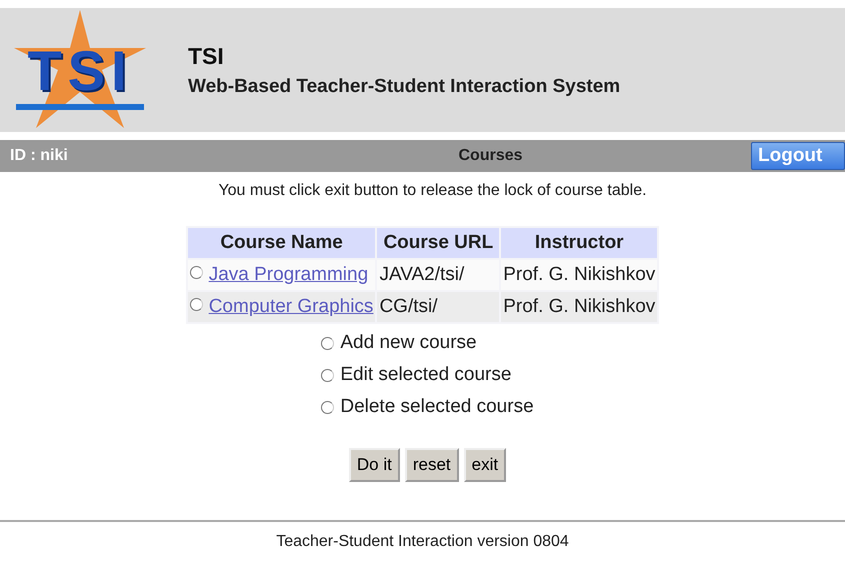 This screenshot has height=588, width=845. What do you see at coordinates (438, 243) in the screenshot?
I see `column-header: Course URL` at bounding box center [438, 243].